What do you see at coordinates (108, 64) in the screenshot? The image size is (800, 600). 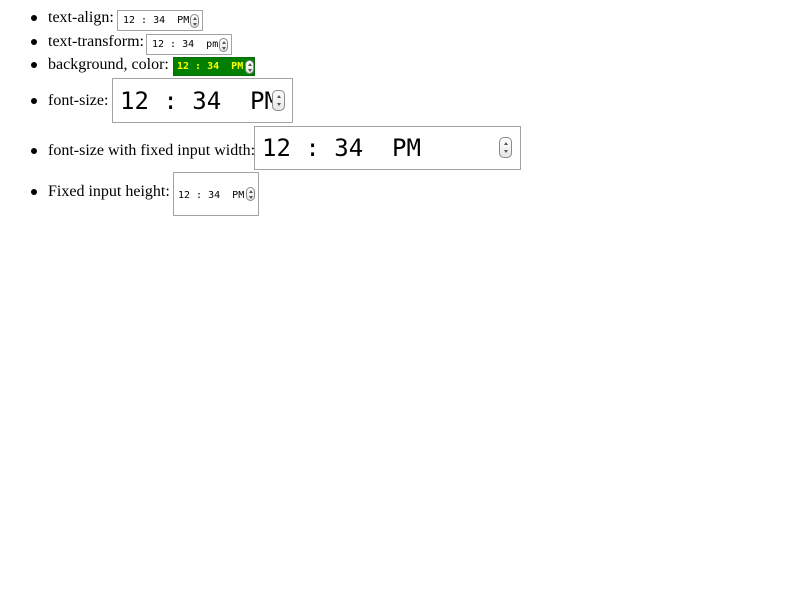 I see `item-label: background, color:` at bounding box center [108, 64].